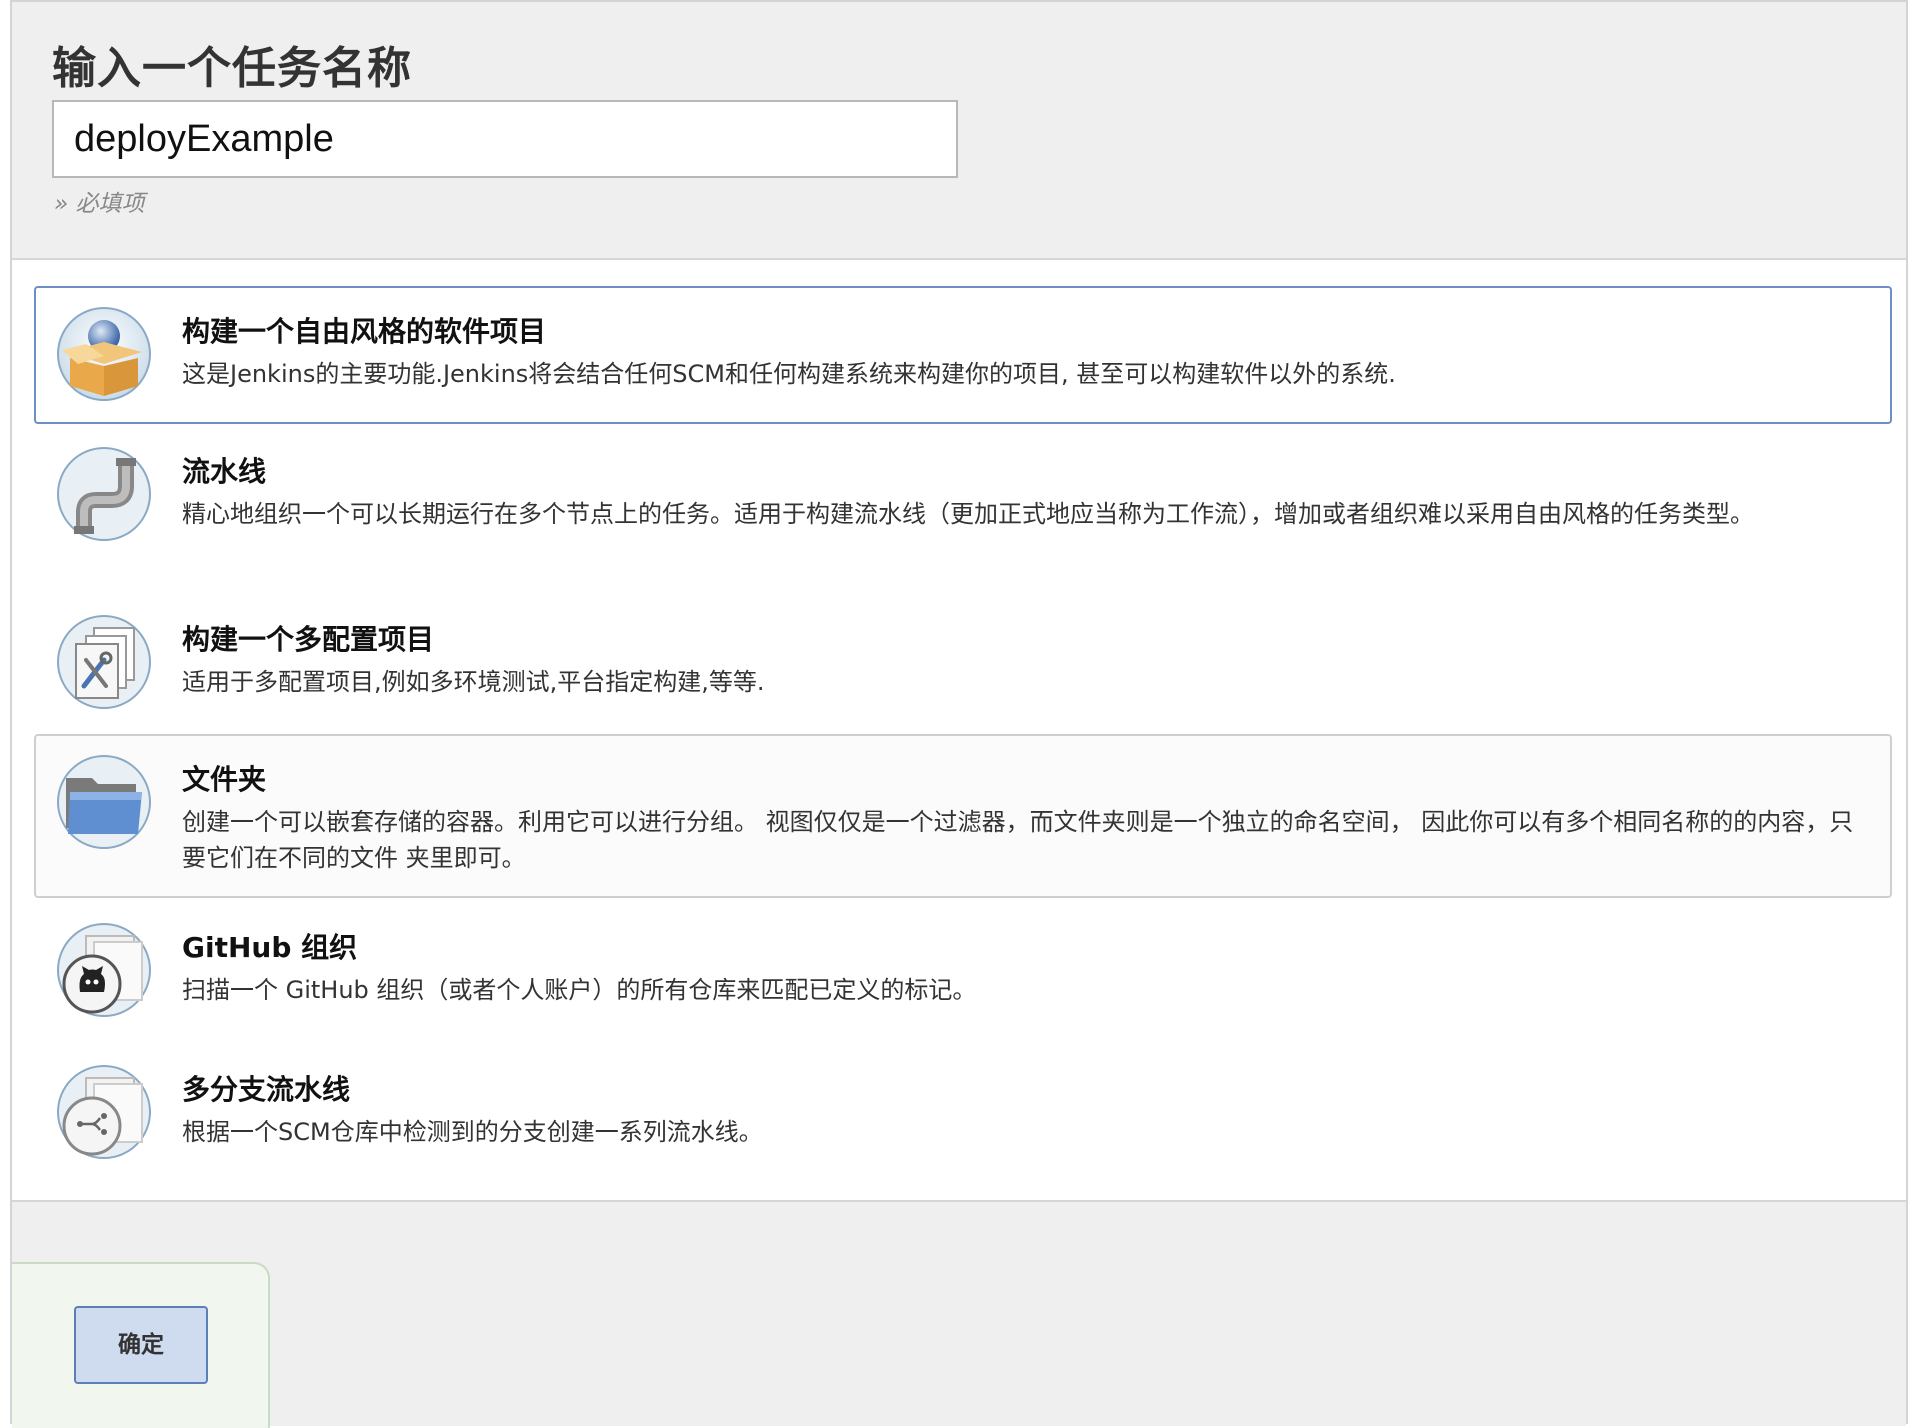 This screenshot has height=1428, width=1916. What do you see at coordinates (963, 1113) in the screenshot?
I see `item-type-multibranch-pipeline: 多分支流水线 根据一个SCM仓库中检测到的分支创建一系列流水线。` at bounding box center [963, 1113].